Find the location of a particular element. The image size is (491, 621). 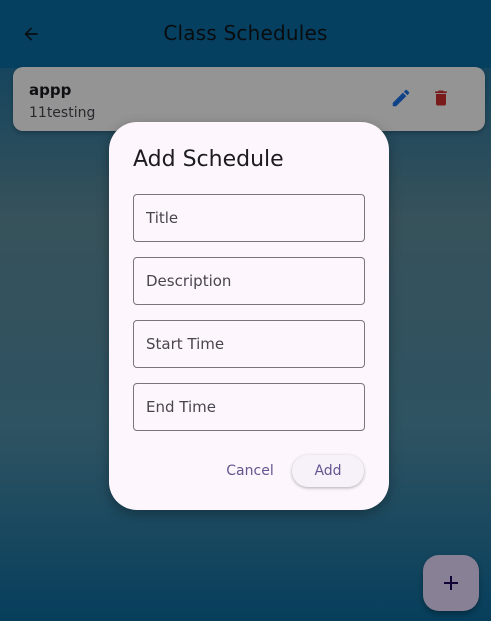

description-input is located at coordinates (249, 281).